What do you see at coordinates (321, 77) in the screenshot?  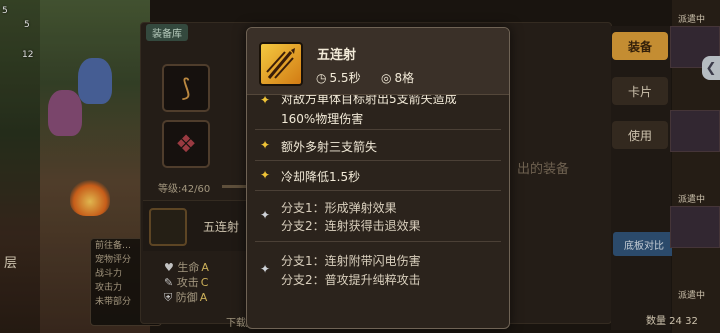 I see `clock-icon: ◷` at bounding box center [321, 77].